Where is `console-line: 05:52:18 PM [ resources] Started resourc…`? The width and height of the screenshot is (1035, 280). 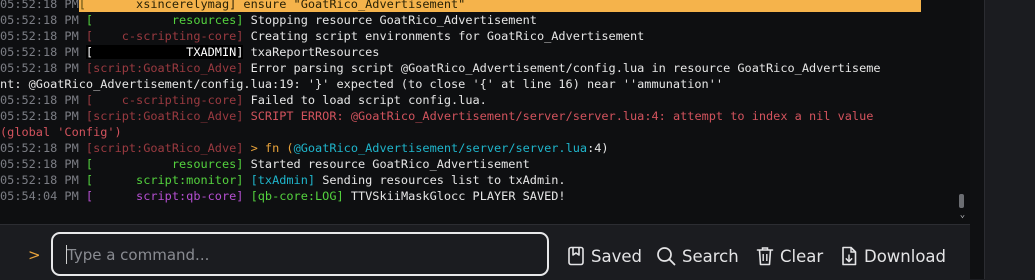 console-line: 05:52:18 PM [ resources] Started resourc… is located at coordinates (265, 164).